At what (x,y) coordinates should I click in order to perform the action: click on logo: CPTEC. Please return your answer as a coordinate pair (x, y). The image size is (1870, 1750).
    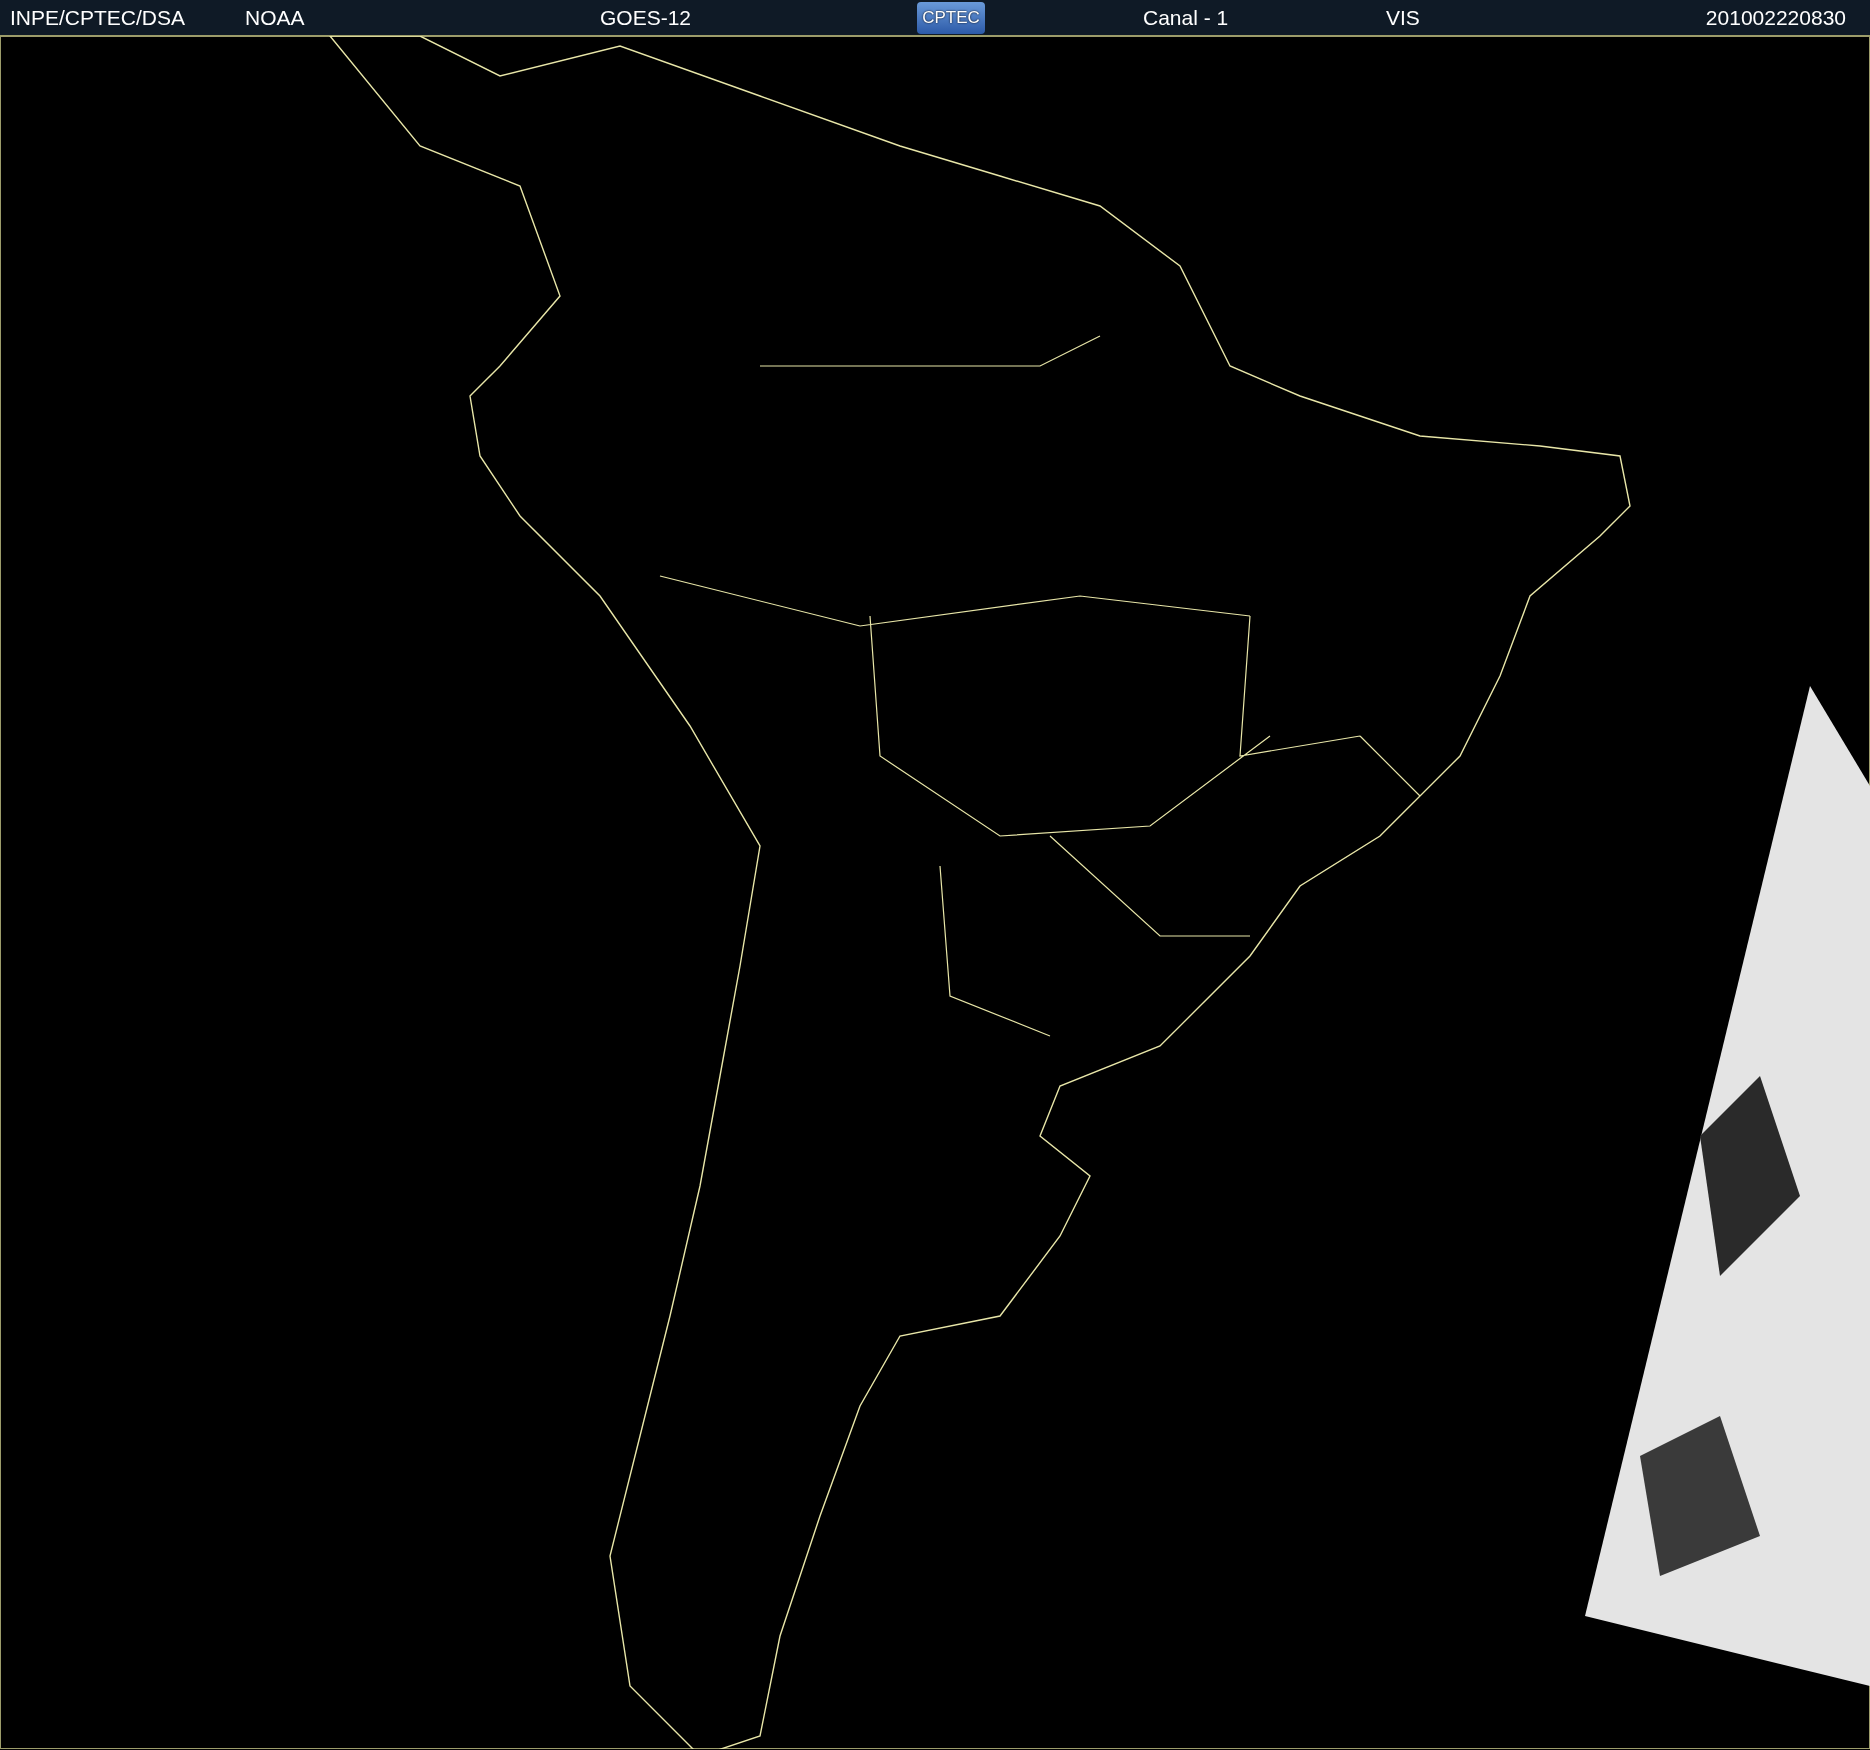
    Looking at the image, I should click on (951, 17).